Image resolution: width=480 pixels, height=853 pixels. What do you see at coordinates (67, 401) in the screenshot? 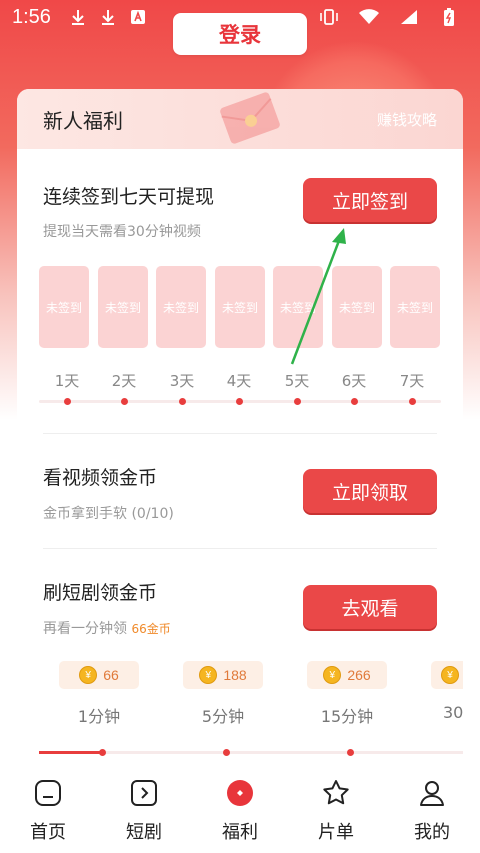
I see `day-1-dot` at bounding box center [67, 401].